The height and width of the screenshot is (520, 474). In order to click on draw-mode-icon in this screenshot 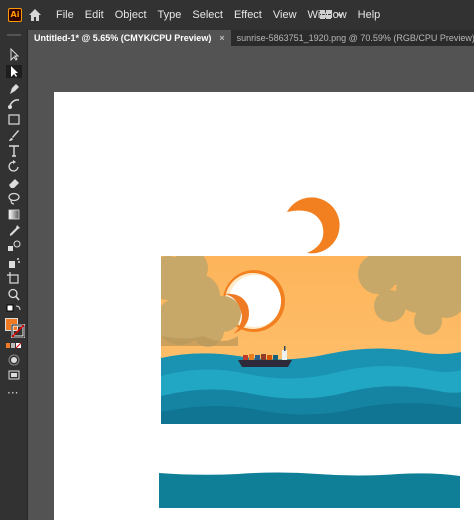, I will do `click(14, 360)`.